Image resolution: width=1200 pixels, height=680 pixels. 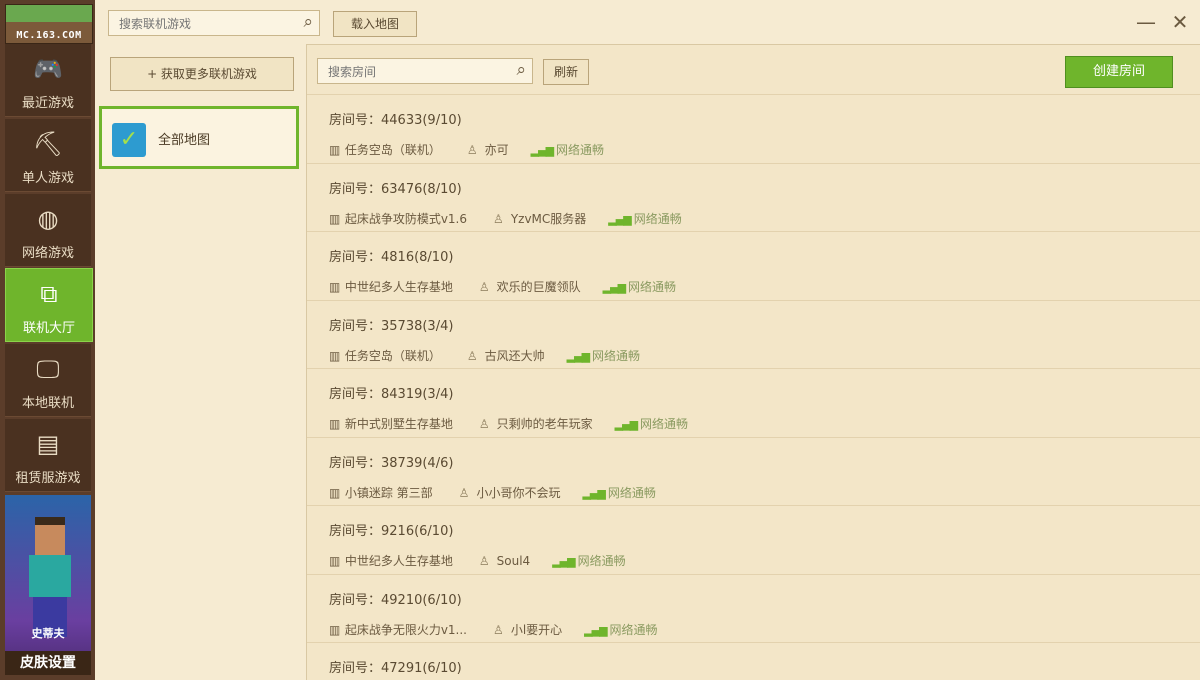 I want to click on import-map-button: 载入地图, so click(x=375, y=24).